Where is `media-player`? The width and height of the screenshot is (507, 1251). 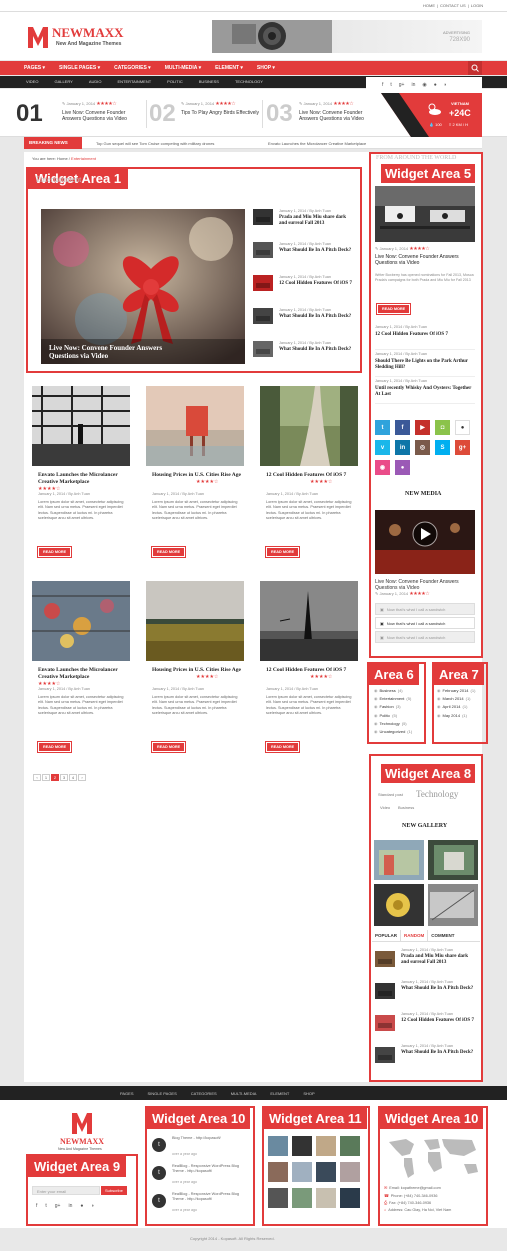
media-player is located at coordinates (425, 542).